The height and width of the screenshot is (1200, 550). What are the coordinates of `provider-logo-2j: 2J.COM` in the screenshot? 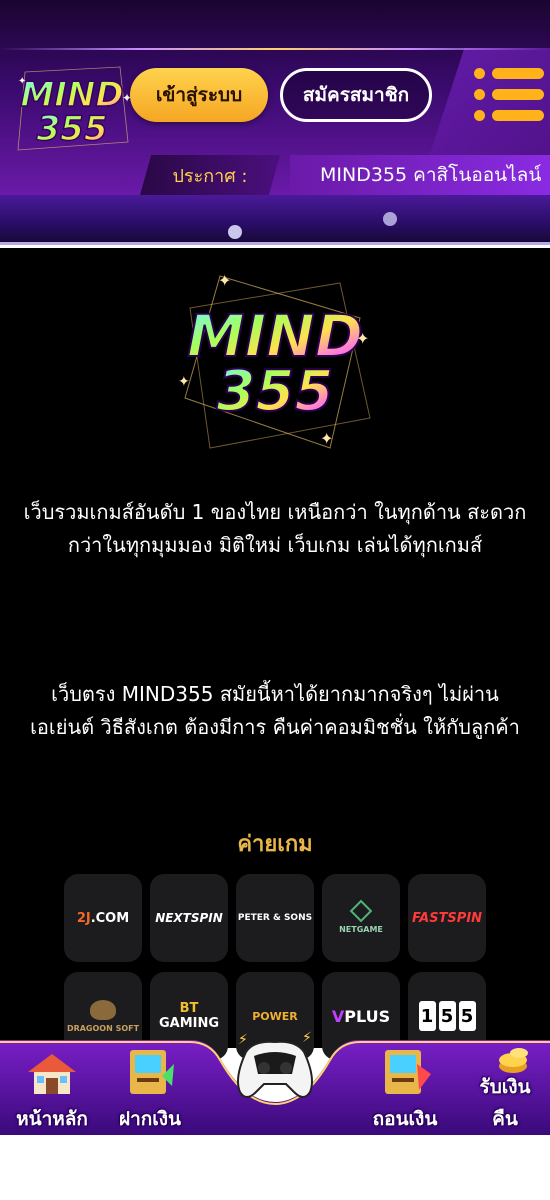 It's located at (103, 918).